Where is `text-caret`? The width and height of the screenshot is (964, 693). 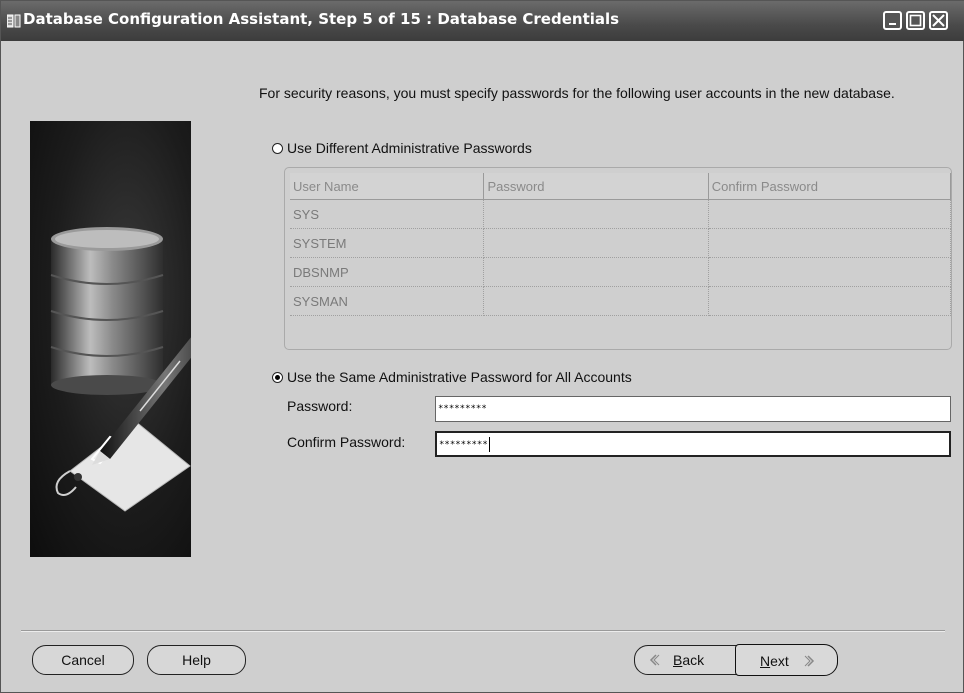 text-caret is located at coordinates (489, 444).